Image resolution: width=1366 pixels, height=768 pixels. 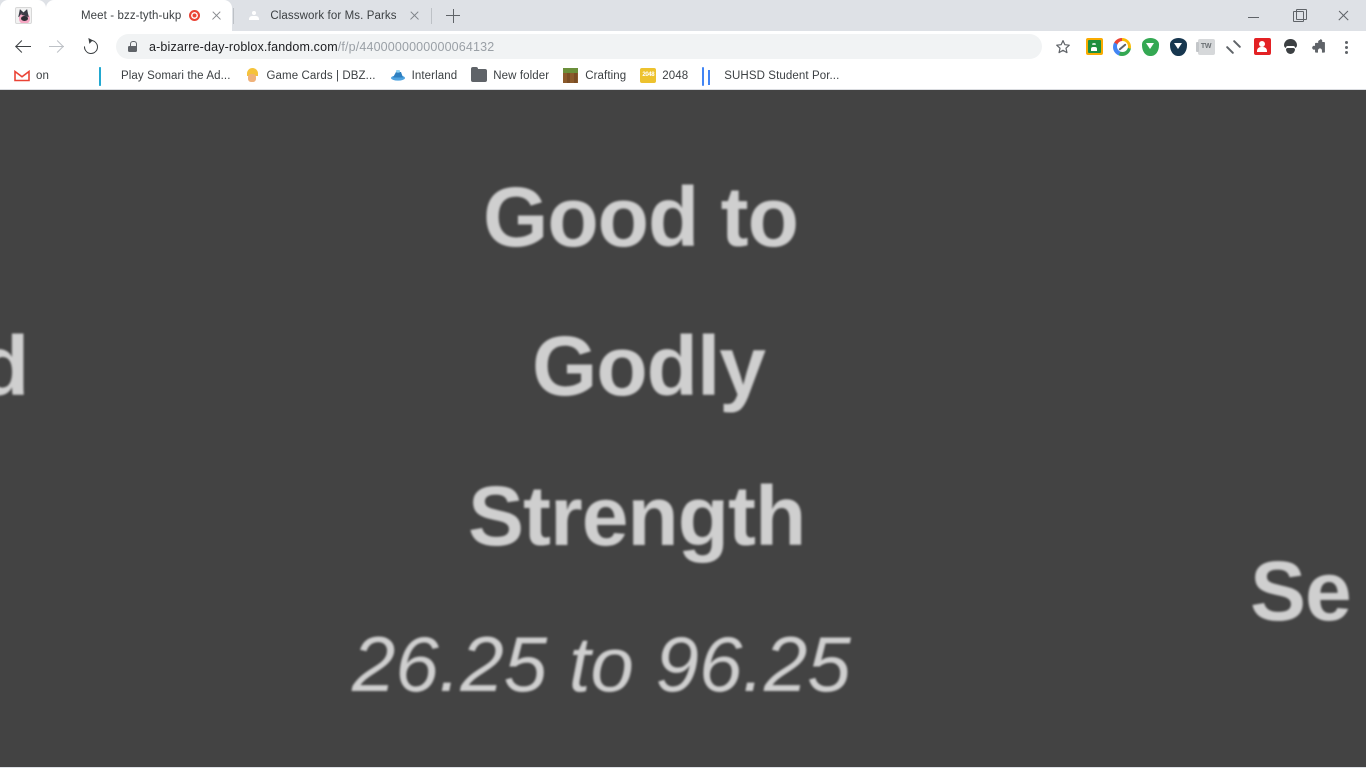 I want to click on bookmark-label: on, so click(x=42, y=75).